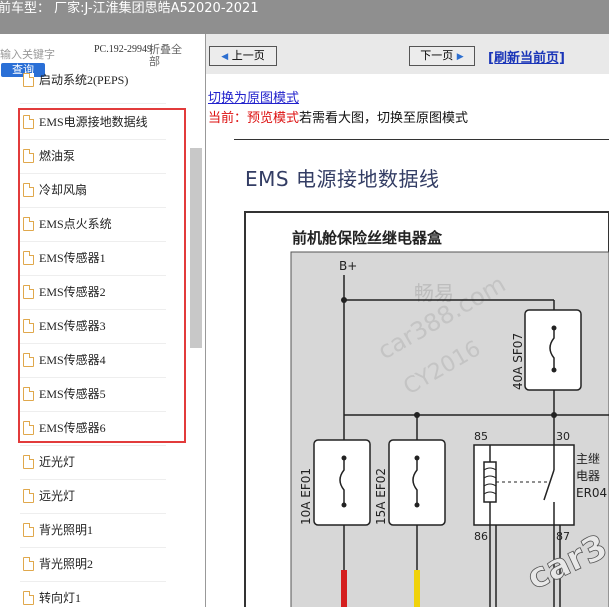  Describe the element at coordinates (591, 493) in the screenshot. I see `relay-label: ER04` at that location.